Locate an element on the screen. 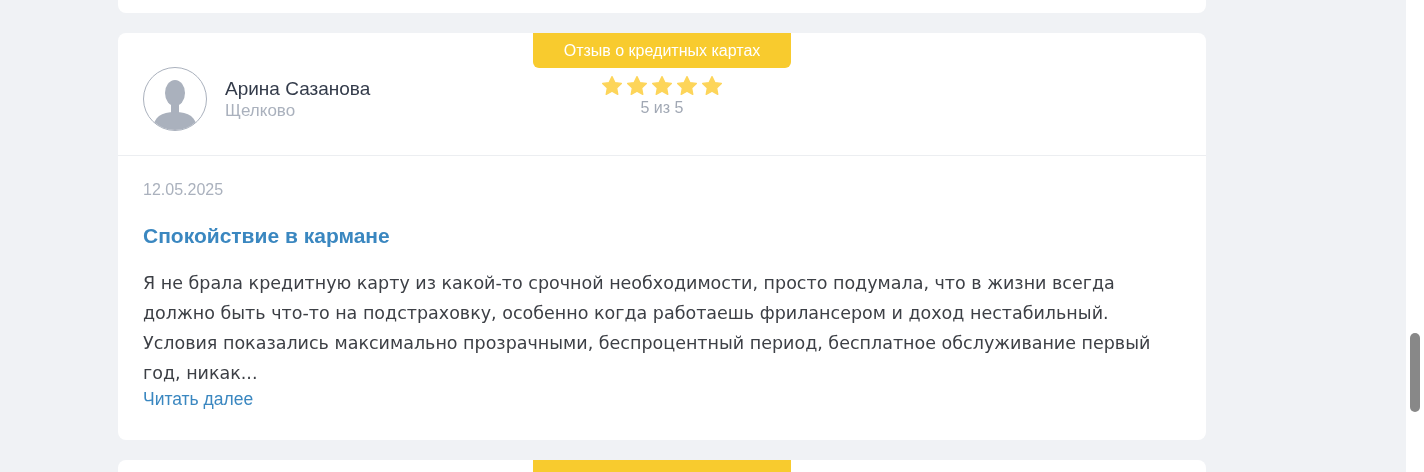 This screenshot has width=1424, height=472. author-name: Арина Сазанова is located at coordinates (298, 89).